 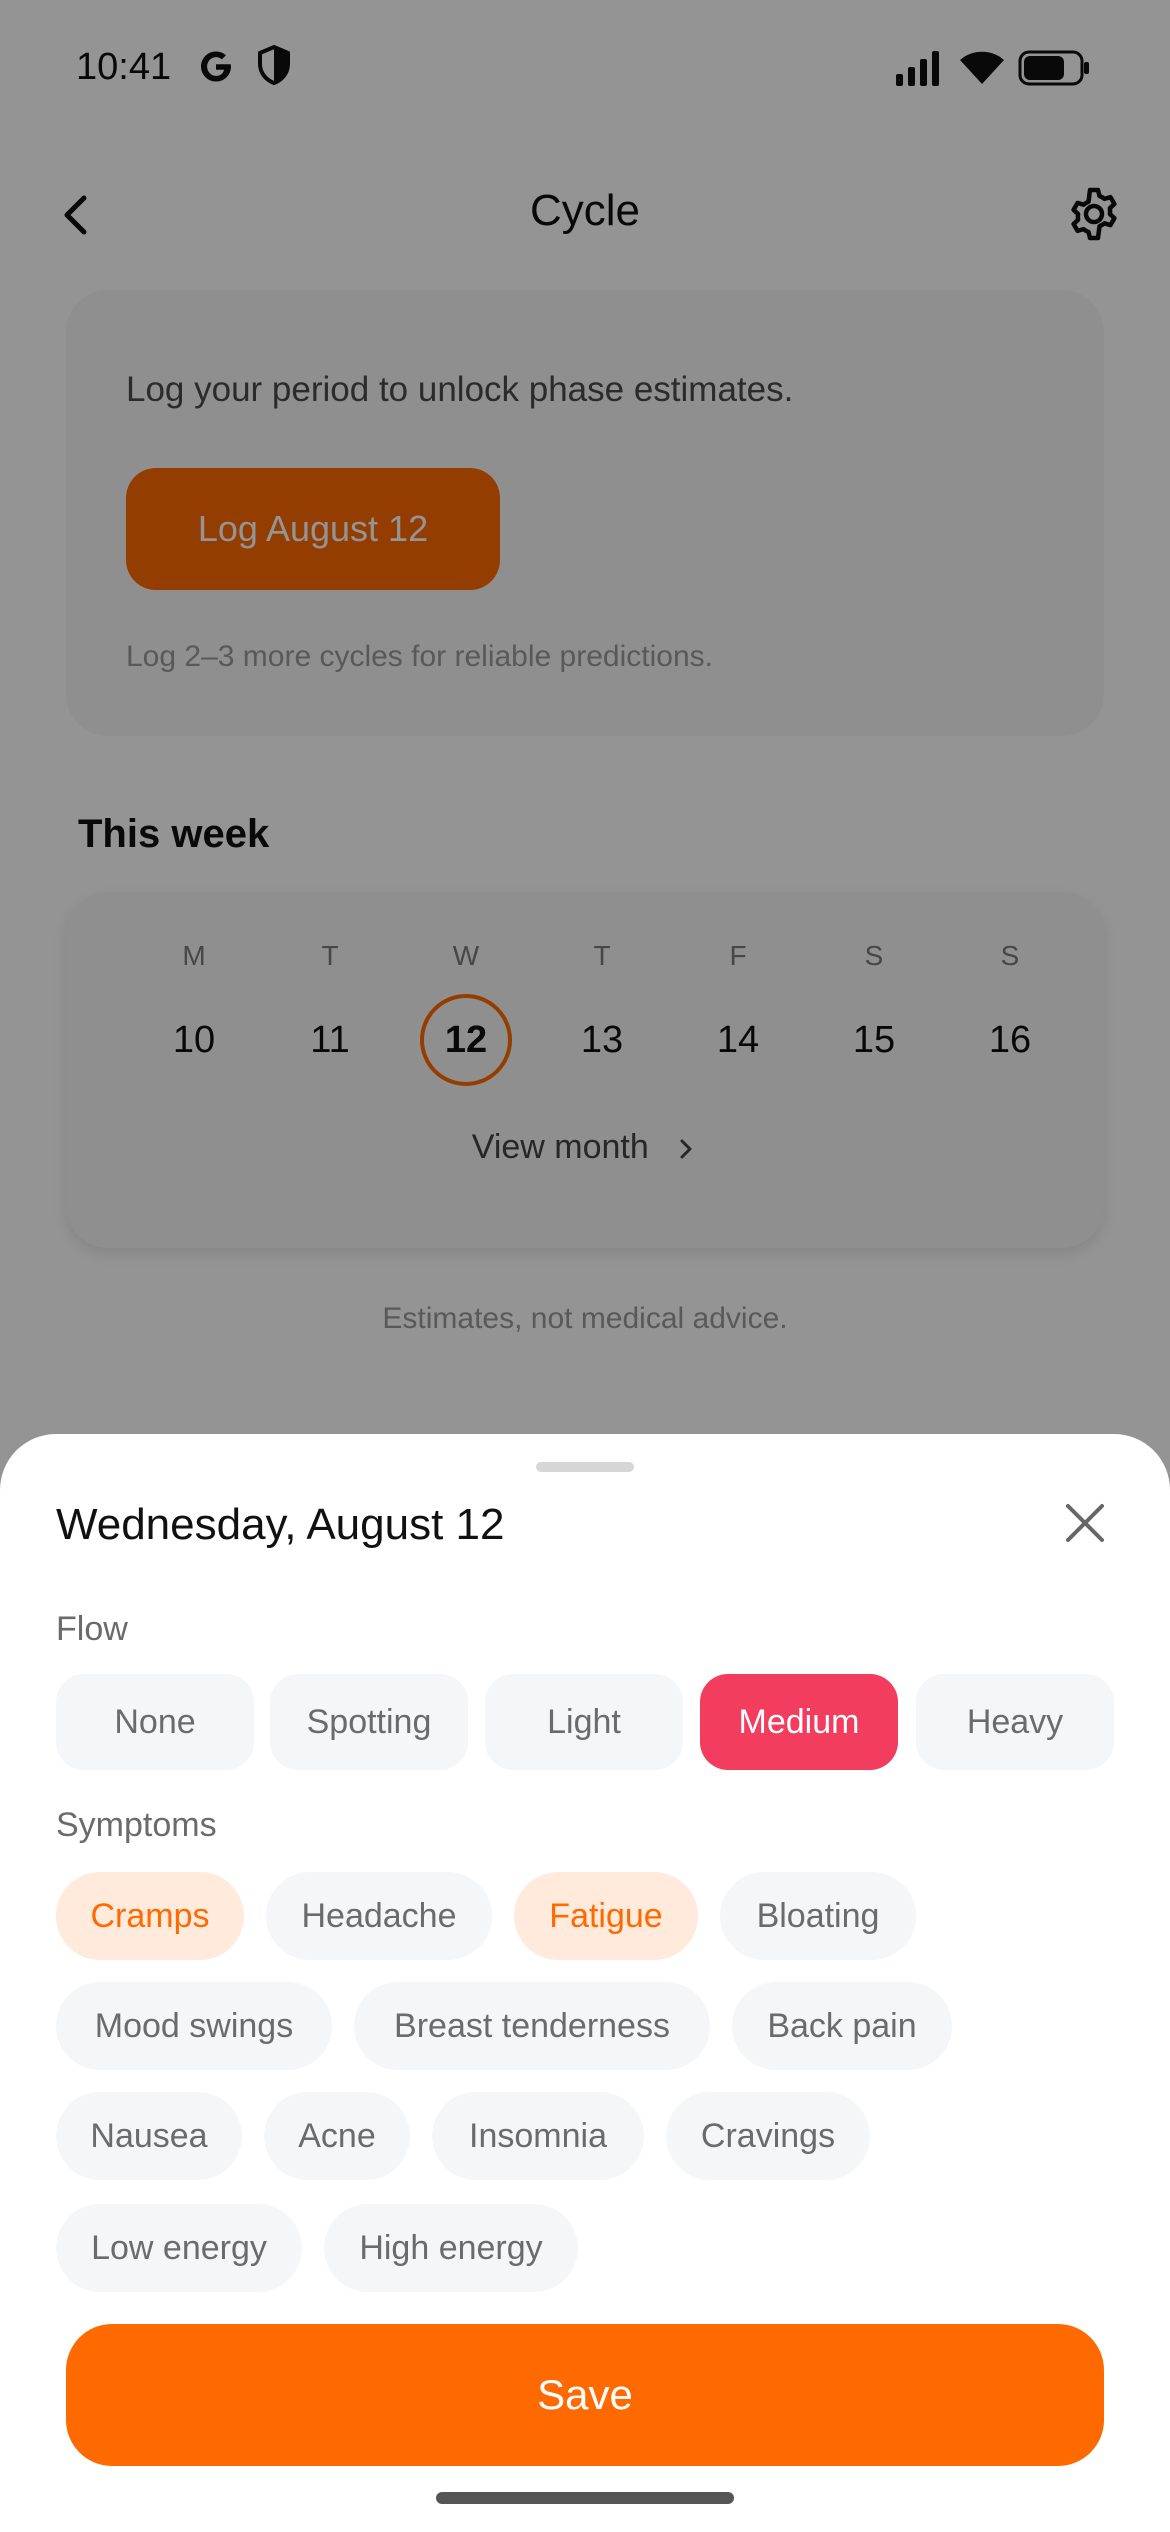 I want to click on sheet-title: Wednesday, August 12, so click(x=280, y=1524).